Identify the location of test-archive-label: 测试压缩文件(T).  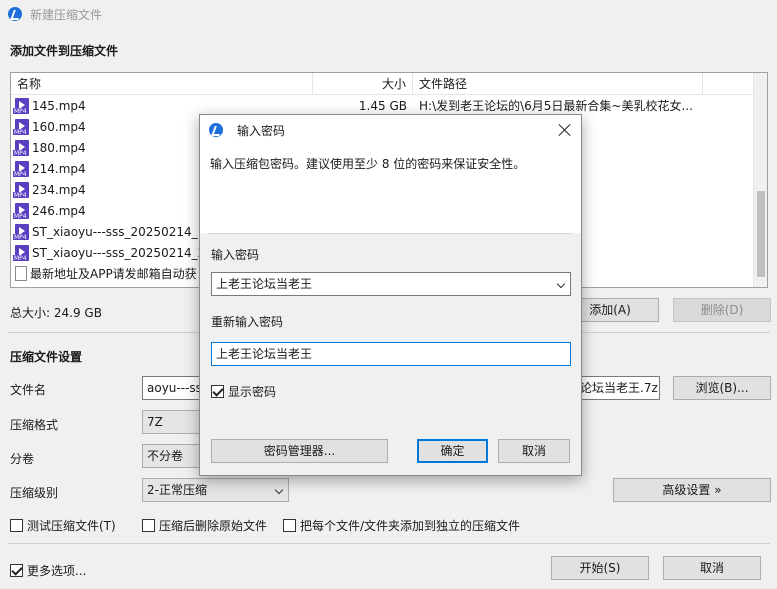
(71, 526).